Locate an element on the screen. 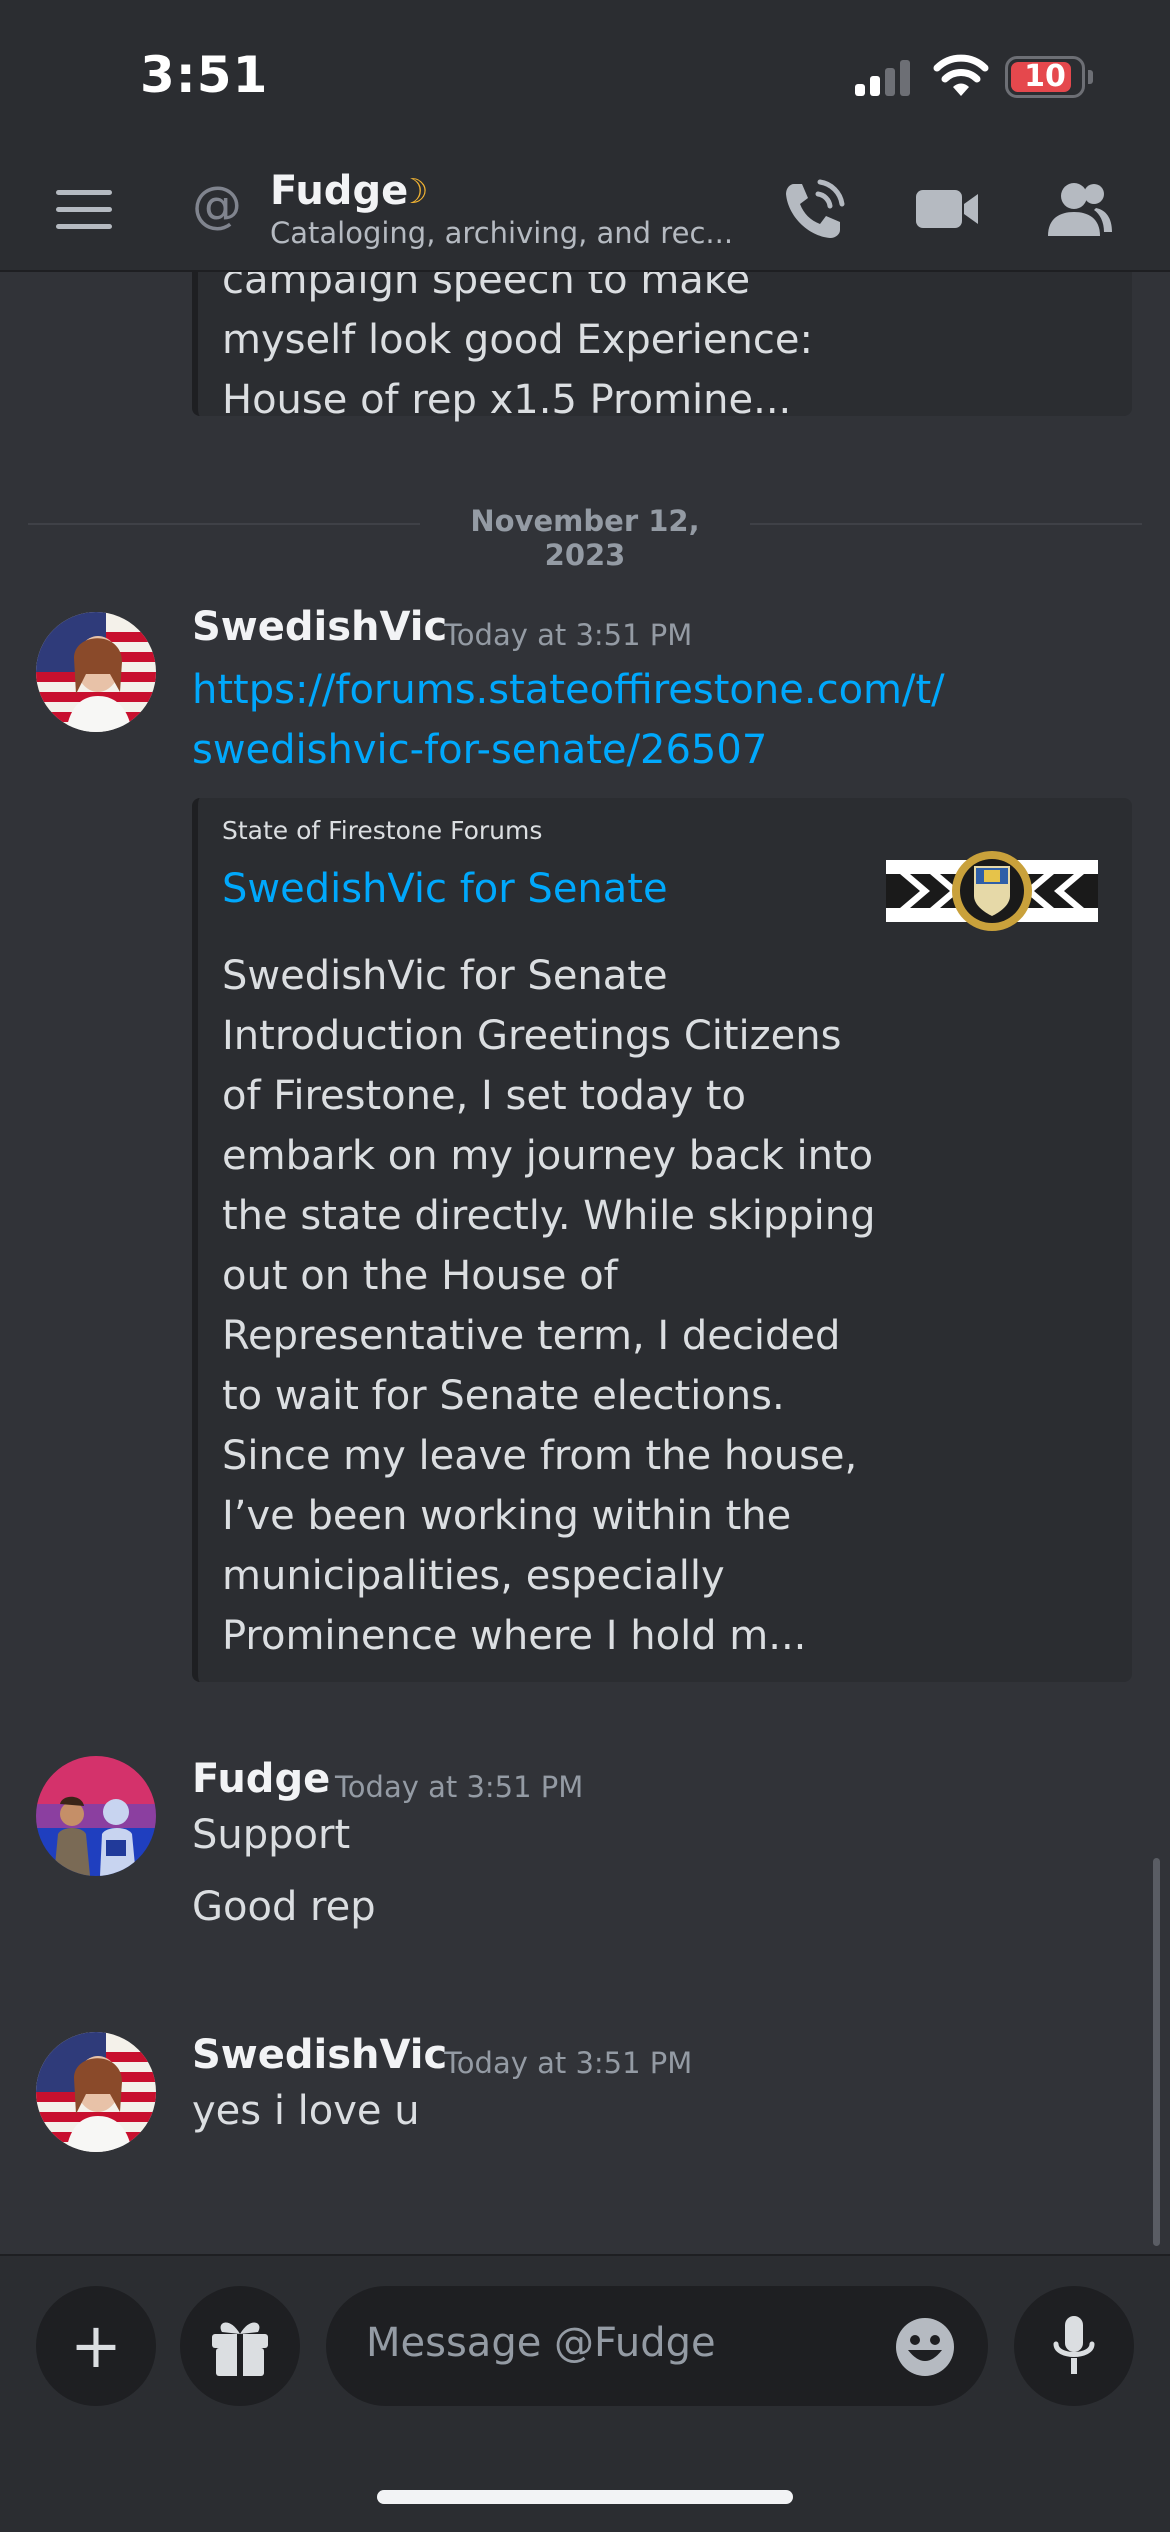  menu-icon is located at coordinates (84, 210).